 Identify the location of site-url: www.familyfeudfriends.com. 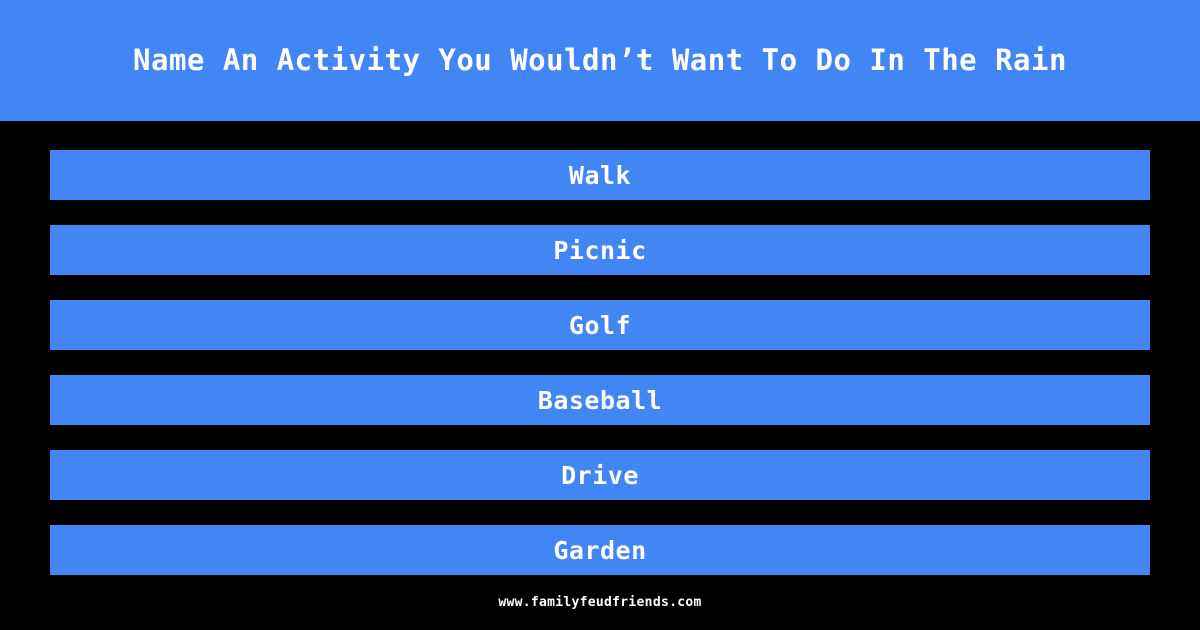
(599, 602).